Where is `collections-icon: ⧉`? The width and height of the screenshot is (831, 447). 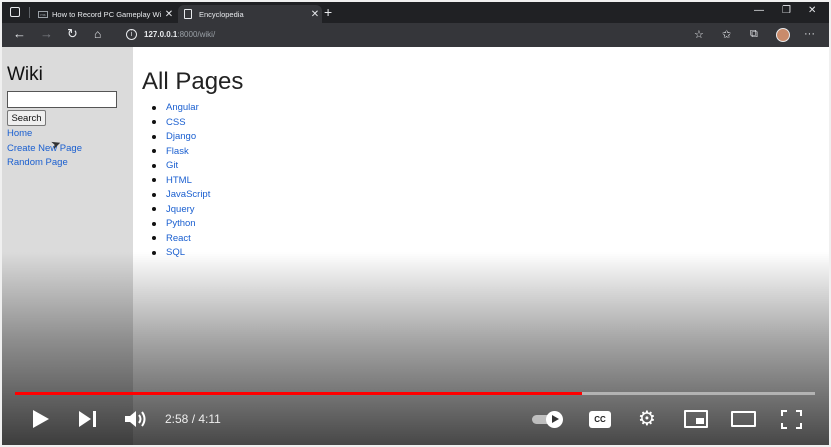 collections-icon: ⧉ is located at coordinates (754, 34).